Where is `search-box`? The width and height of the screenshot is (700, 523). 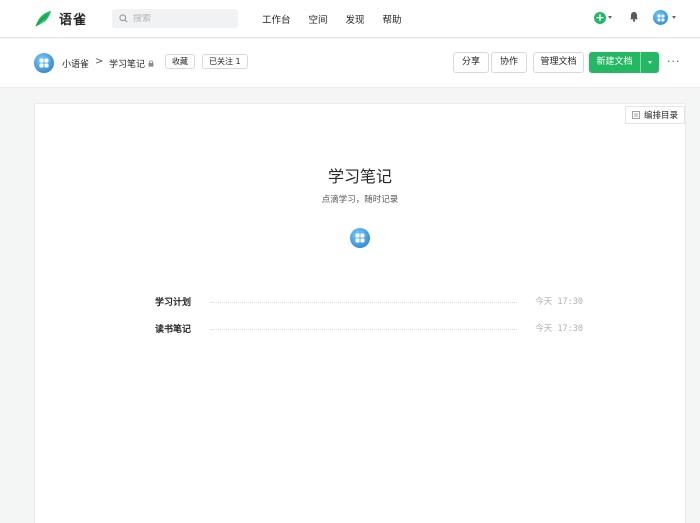 search-box is located at coordinates (175, 18).